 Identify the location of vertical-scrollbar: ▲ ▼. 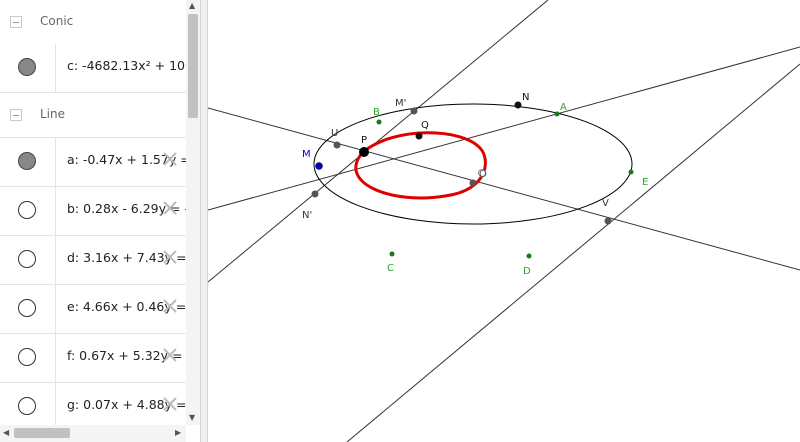
(193, 212).